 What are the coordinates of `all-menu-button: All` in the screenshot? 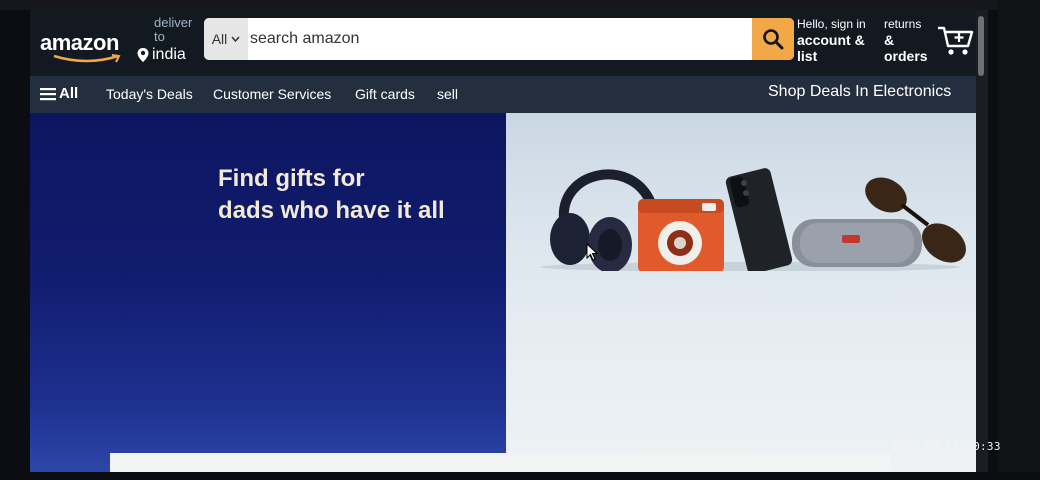 It's located at (59, 93).